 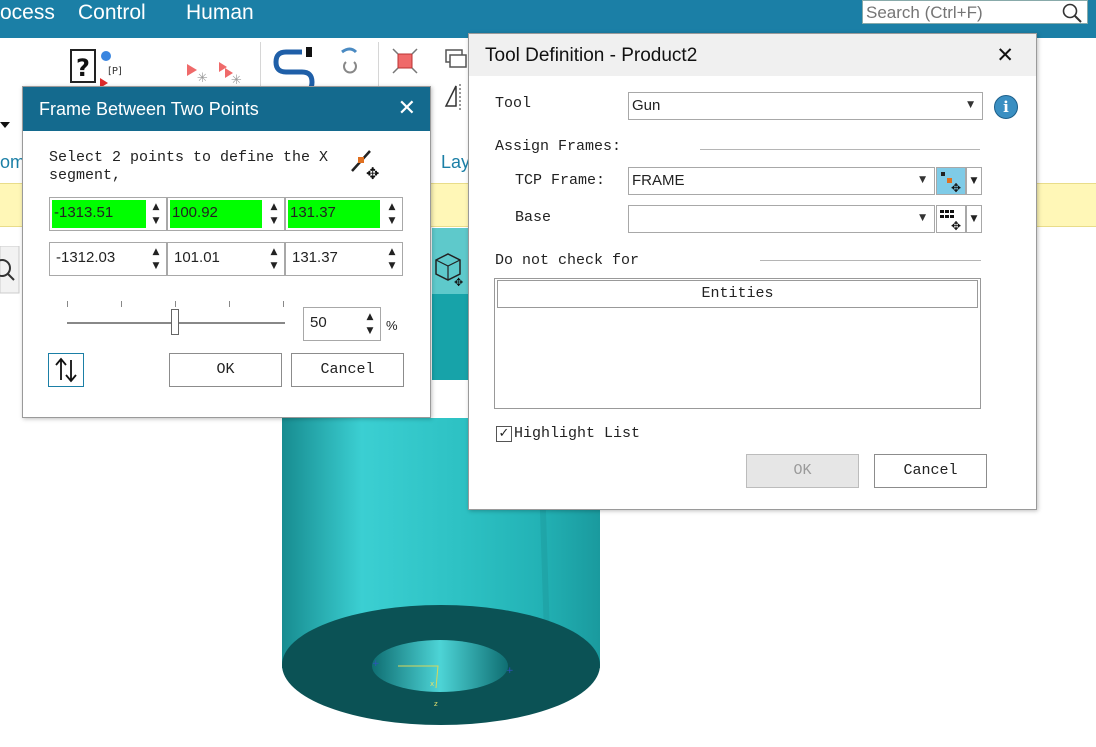 I want to click on svg-text: x, so click(x=432, y=684).